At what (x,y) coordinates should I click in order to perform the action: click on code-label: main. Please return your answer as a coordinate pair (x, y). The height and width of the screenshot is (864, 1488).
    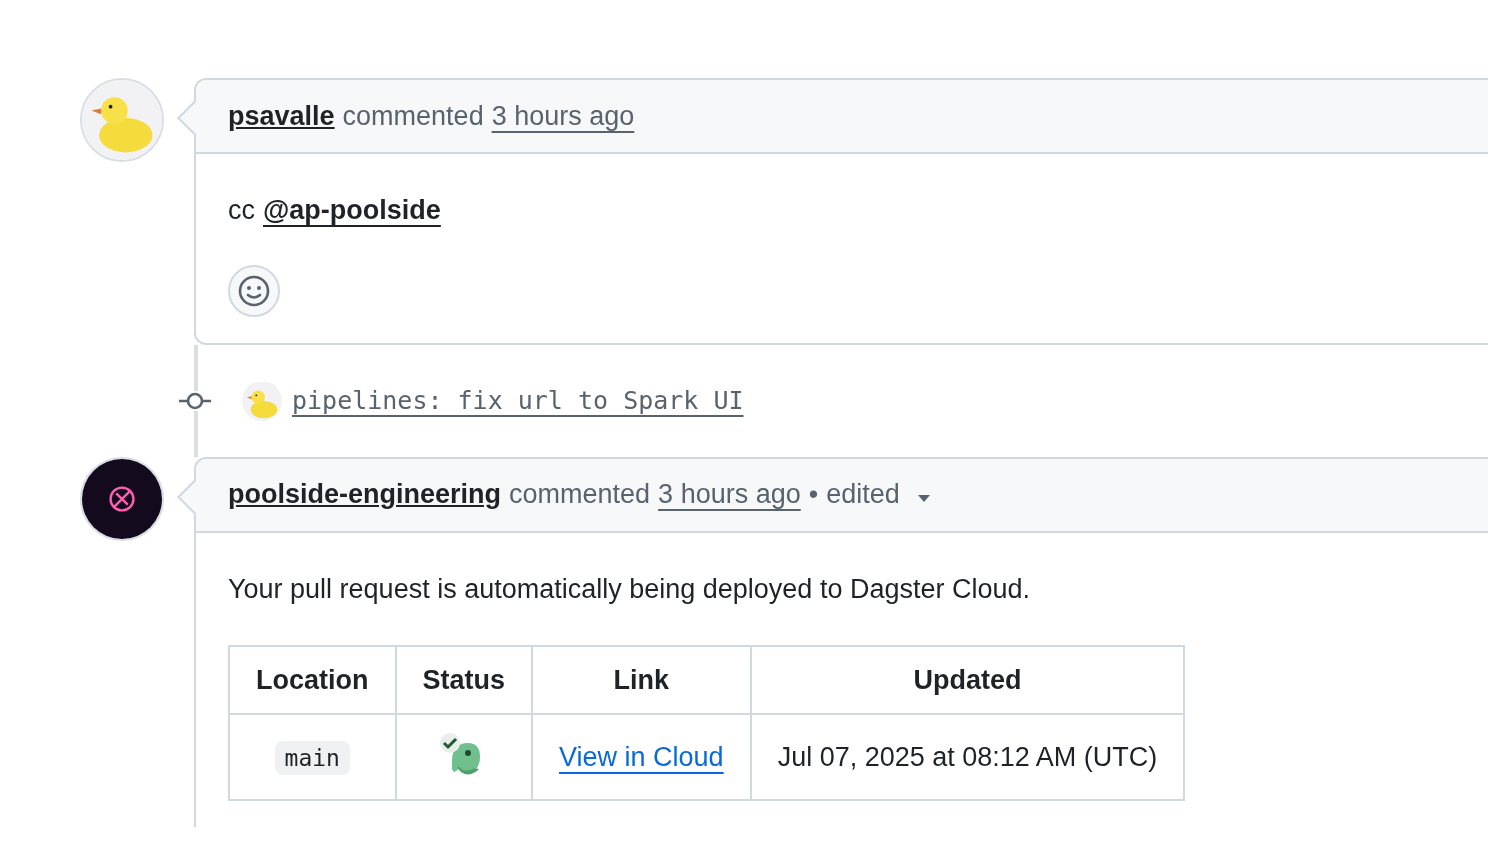
    Looking at the image, I should click on (312, 757).